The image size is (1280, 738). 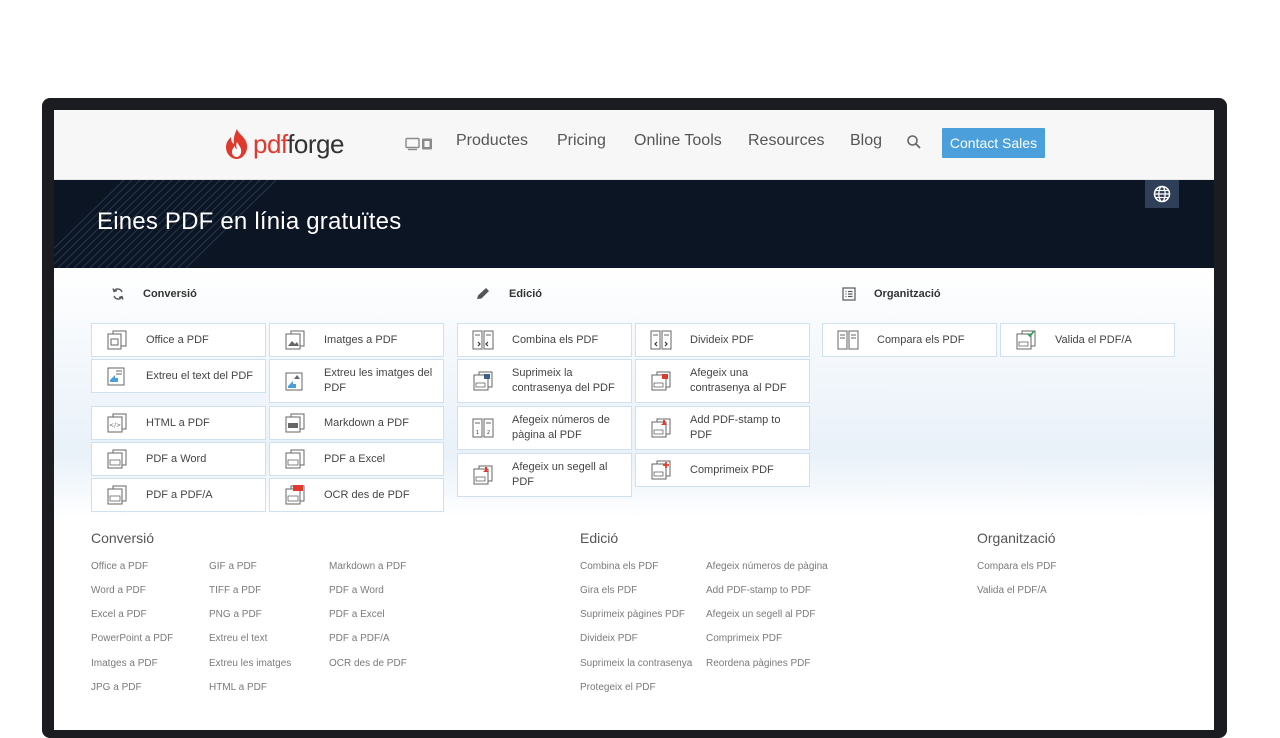 What do you see at coordinates (124, 663) in the screenshot?
I see `footer-link: Imatges a PDF` at bounding box center [124, 663].